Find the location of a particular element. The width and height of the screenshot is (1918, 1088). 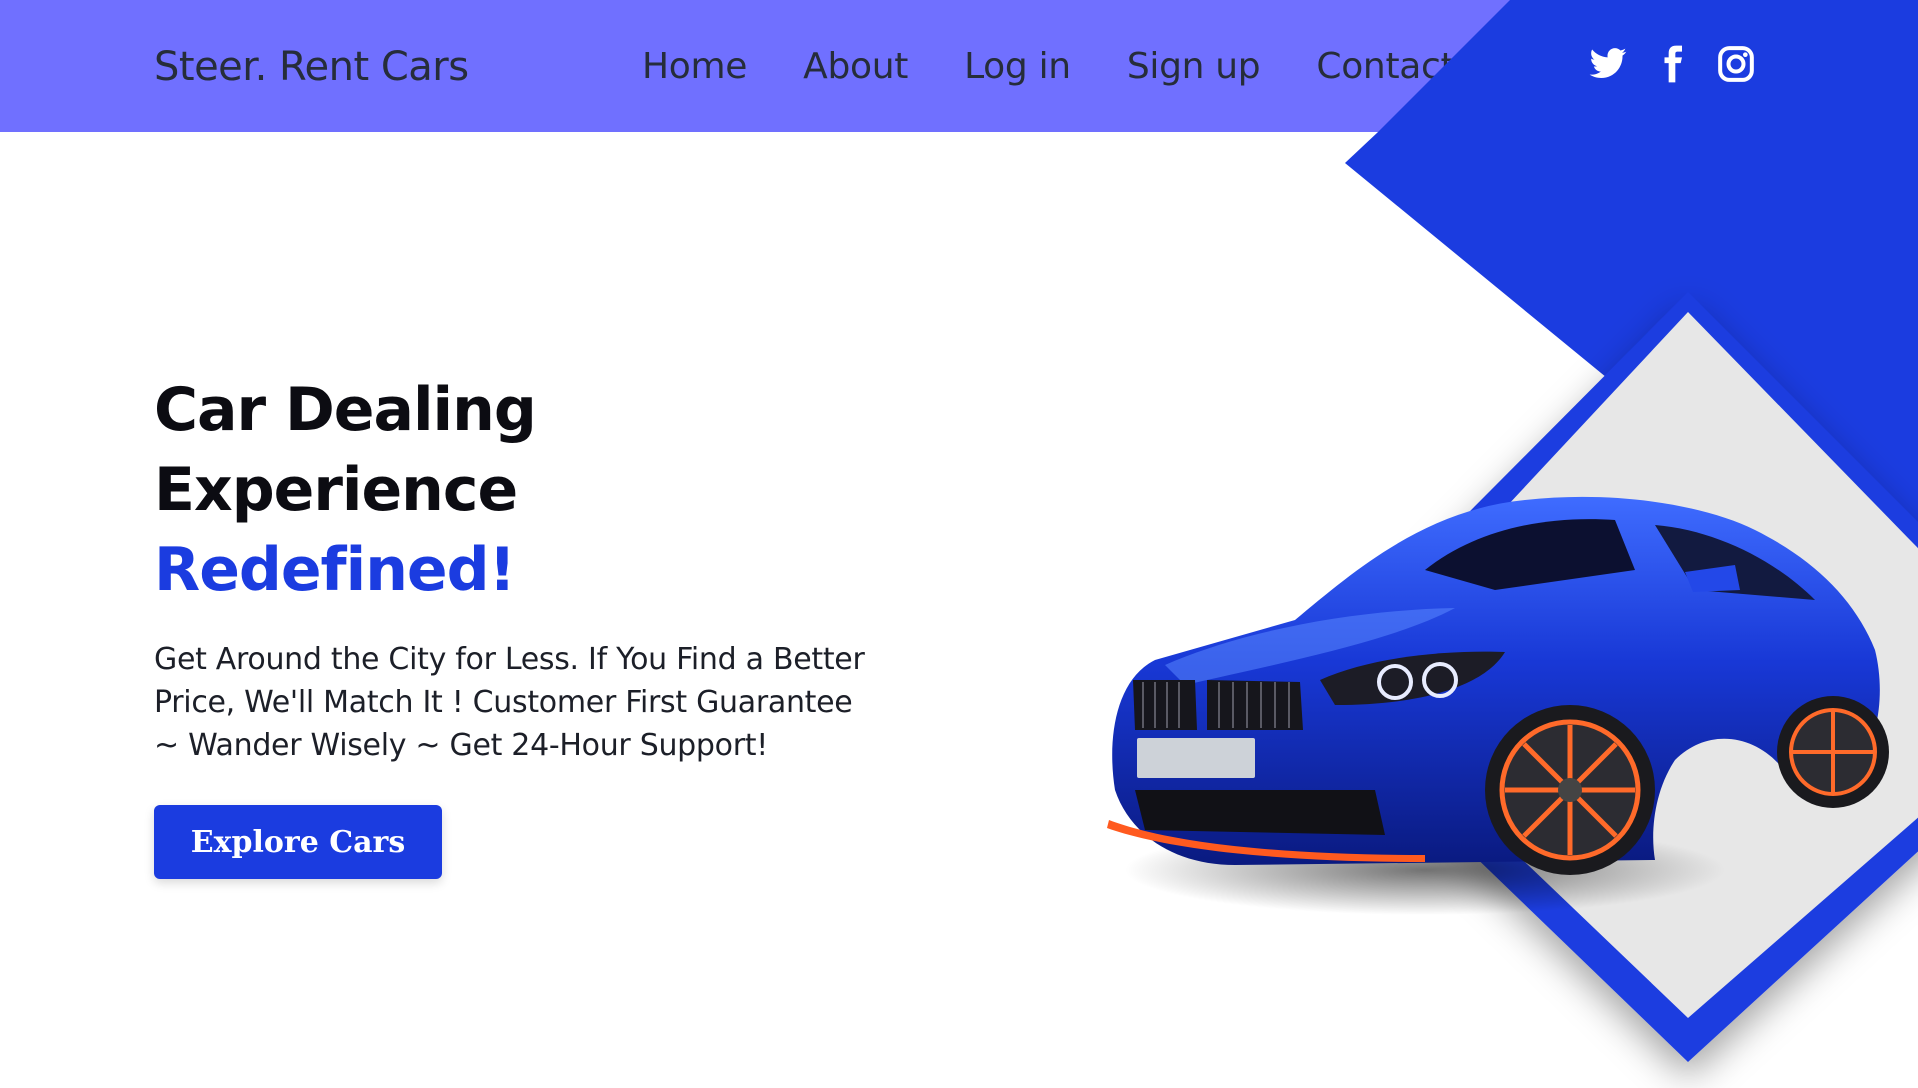

blue-diagonal-band is located at coordinates (1631, 331).